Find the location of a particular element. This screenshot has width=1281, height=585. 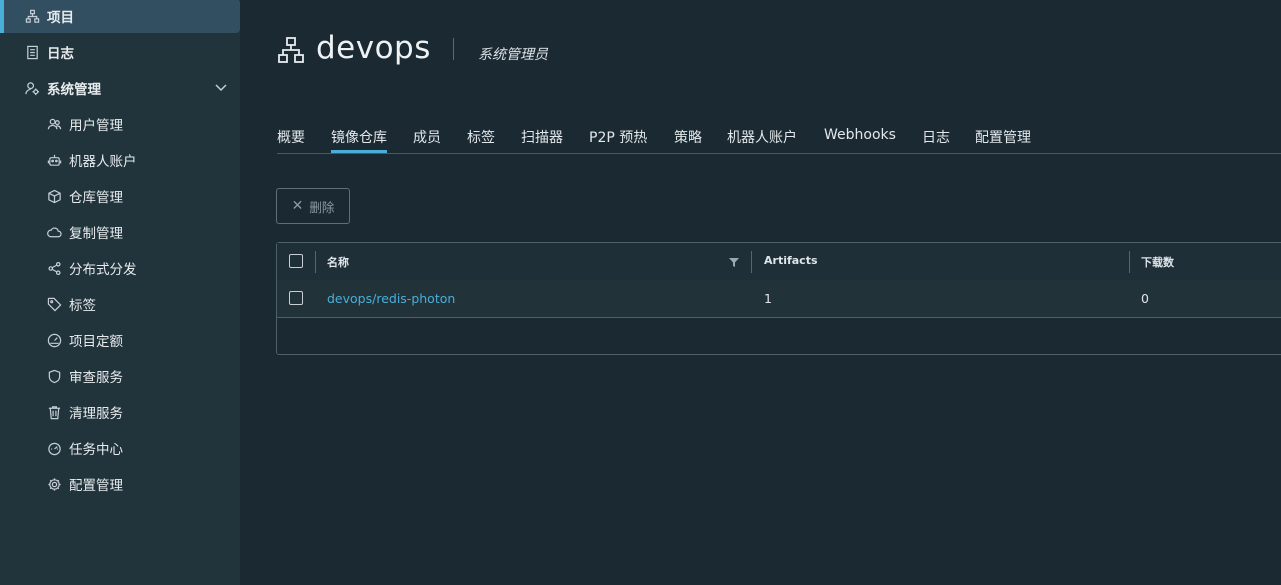

tab-repositories: 镜像仓库 is located at coordinates (359, 140).